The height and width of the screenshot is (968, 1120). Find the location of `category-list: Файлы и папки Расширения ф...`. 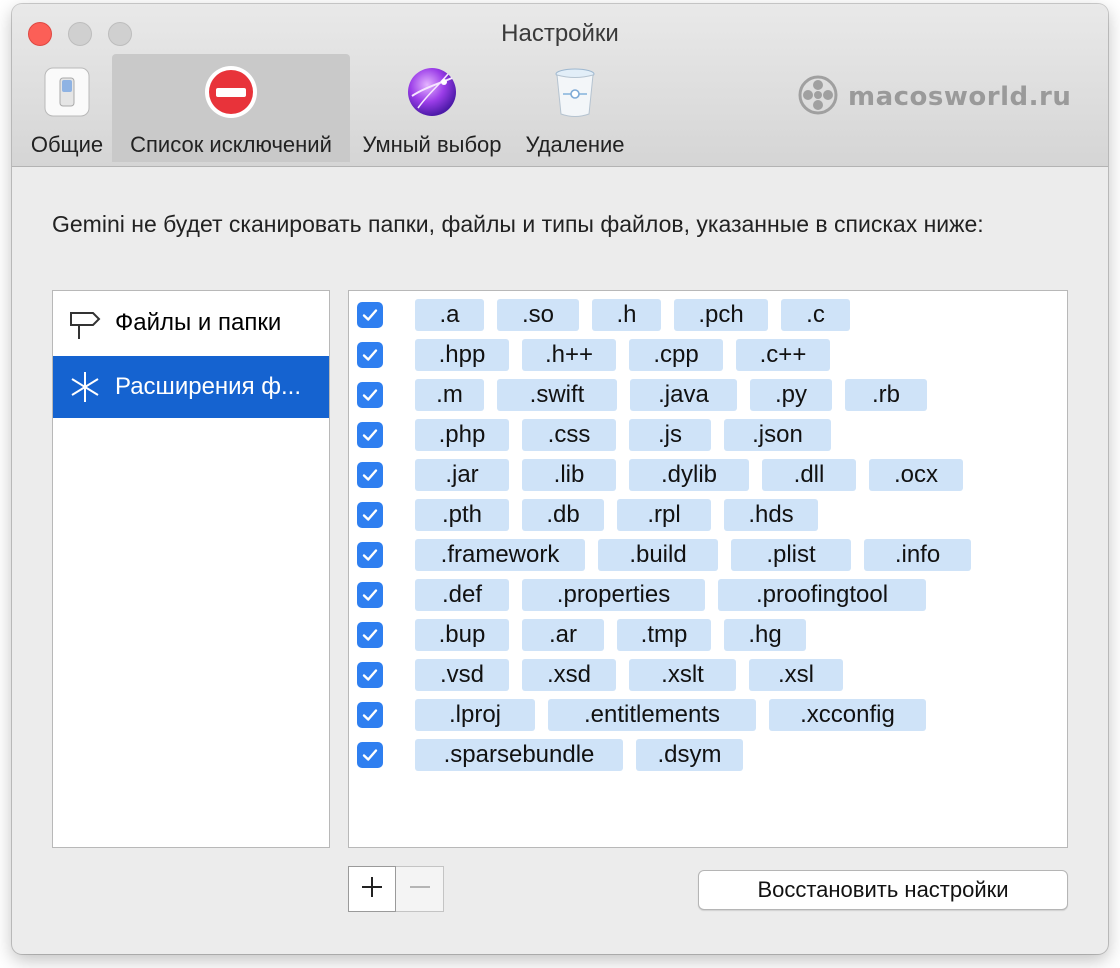

category-list: Файлы и папки Расширения ф... is located at coordinates (191, 569).